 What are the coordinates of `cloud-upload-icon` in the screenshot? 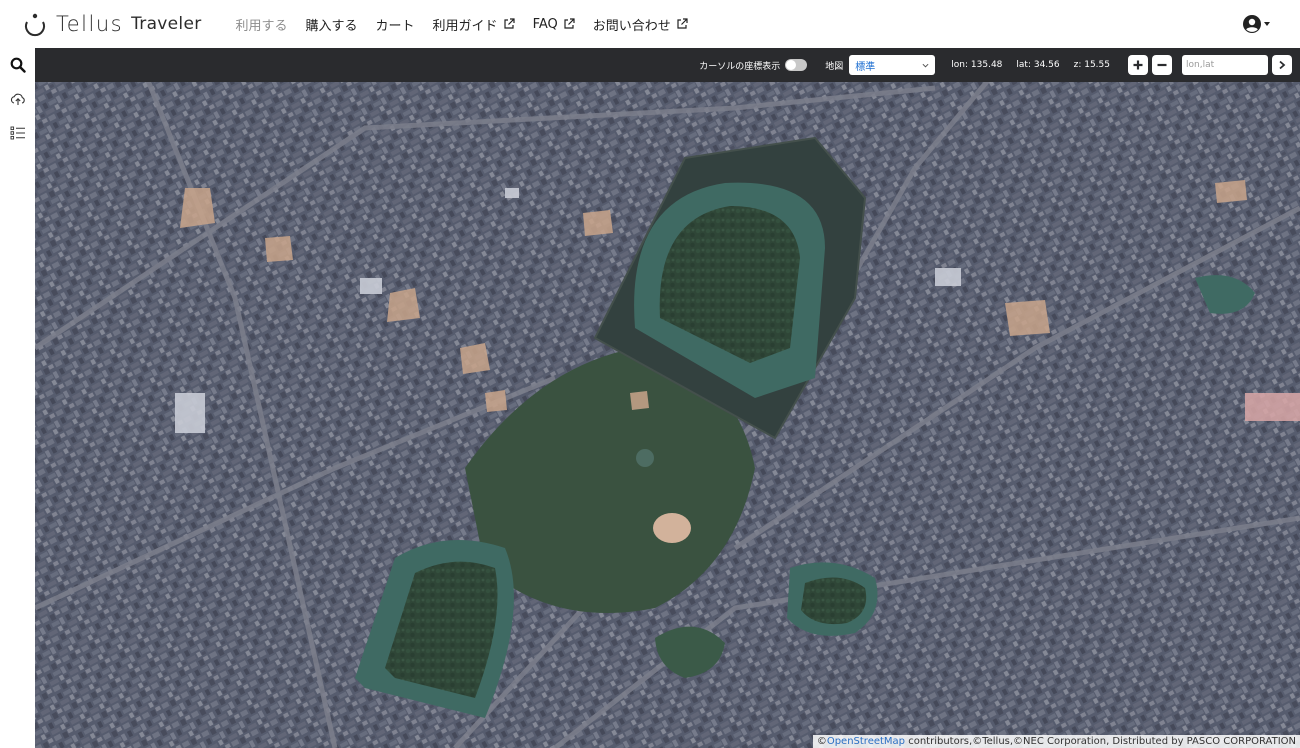 It's located at (17, 99).